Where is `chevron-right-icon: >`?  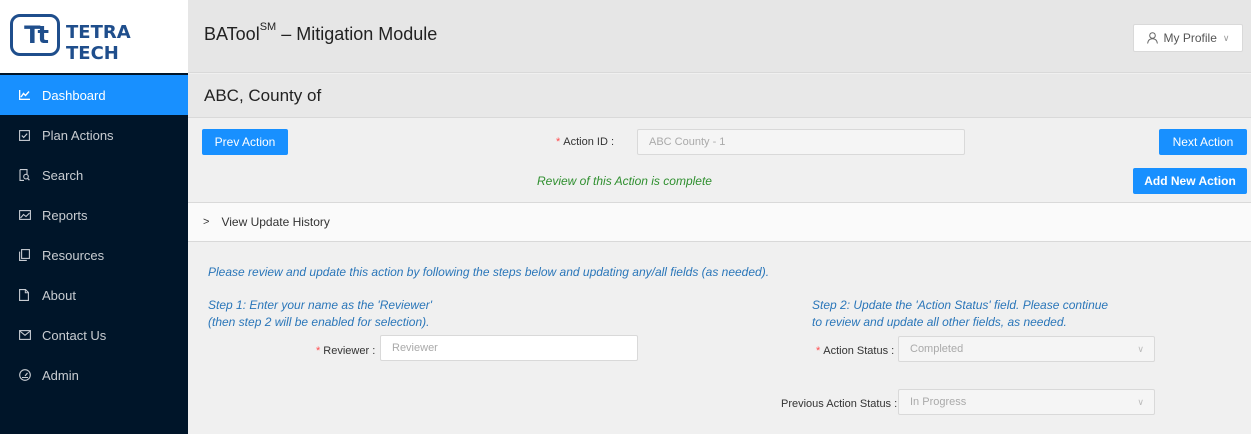 chevron-right-icon: > is located at coordinates (206, 222).